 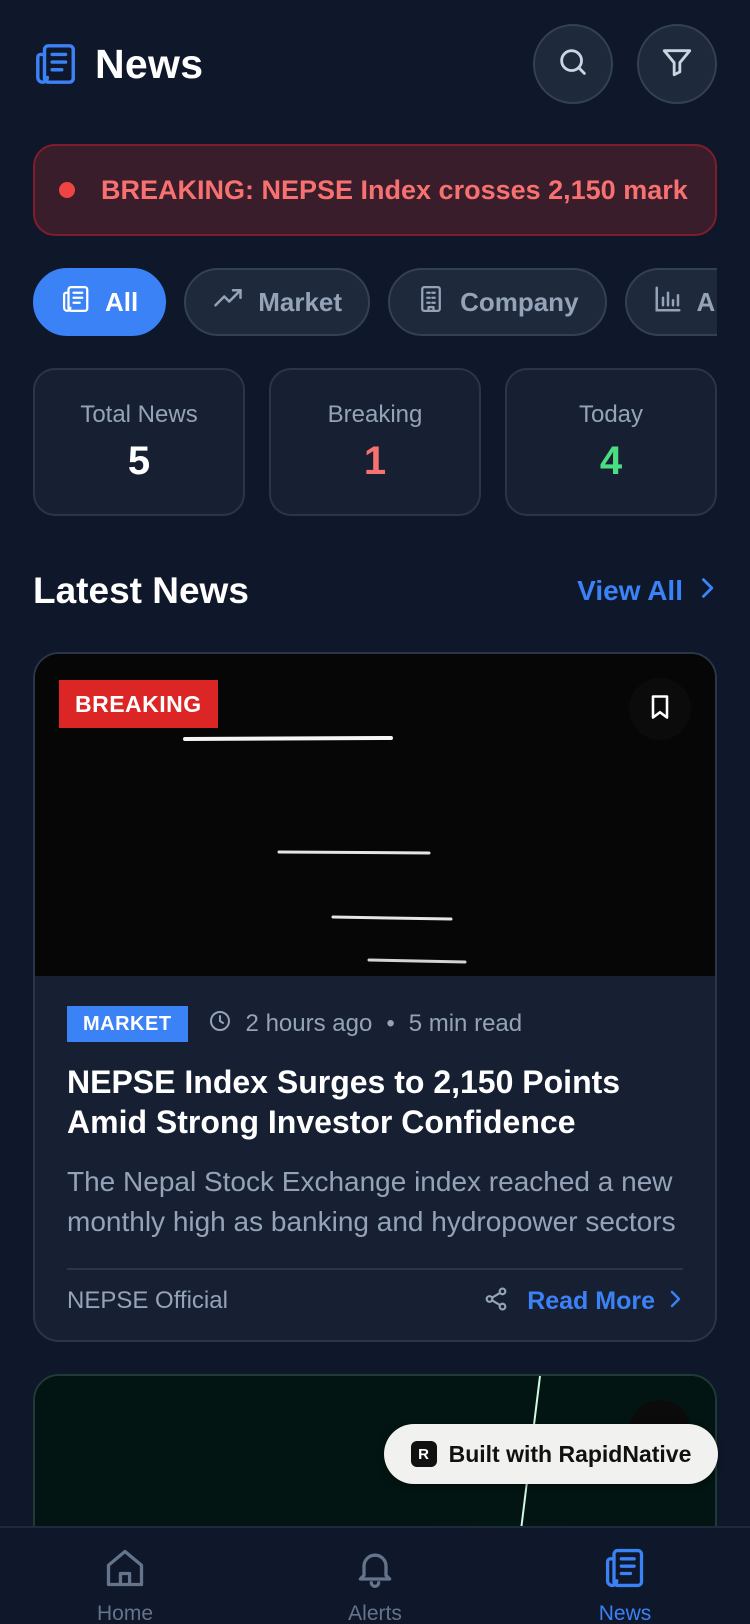 I want to click on stat-today: Today 4, so click(x=611, y=442).